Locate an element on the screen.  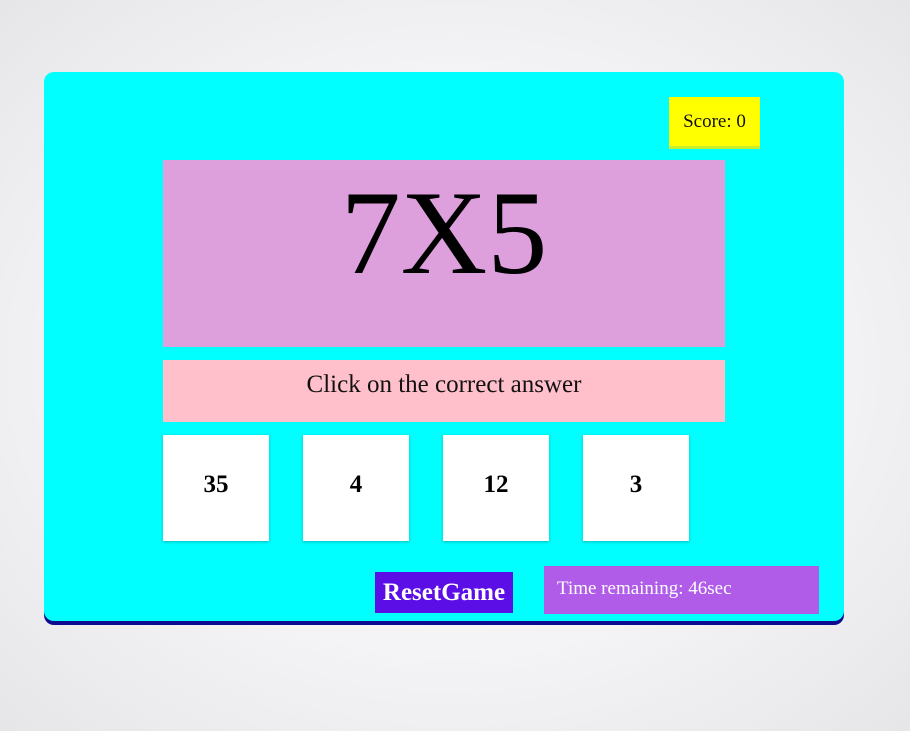
answer-choice-3: 12 is located at coordinates (496, 488).